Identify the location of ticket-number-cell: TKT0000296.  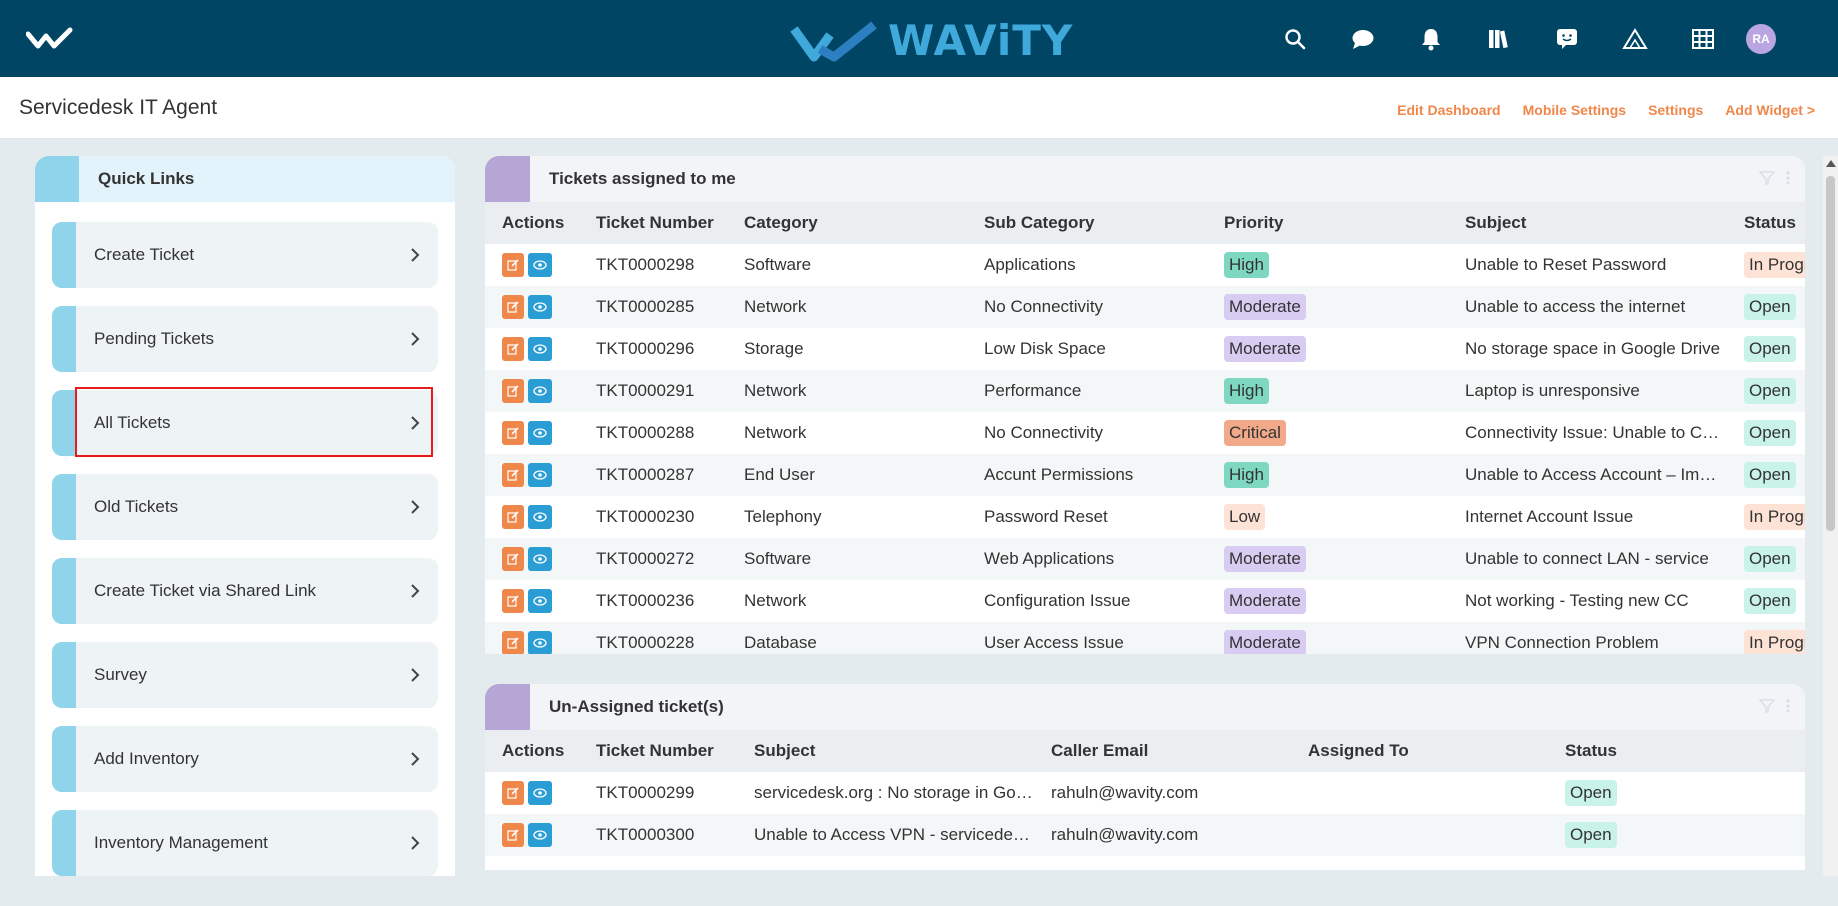
(653, 349).